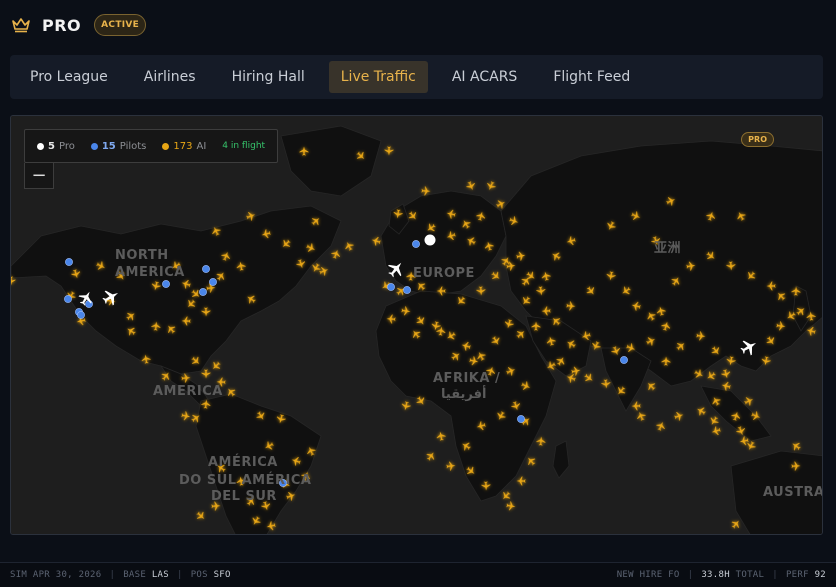  I want to click on perf-value: 92, so click(820, 575).